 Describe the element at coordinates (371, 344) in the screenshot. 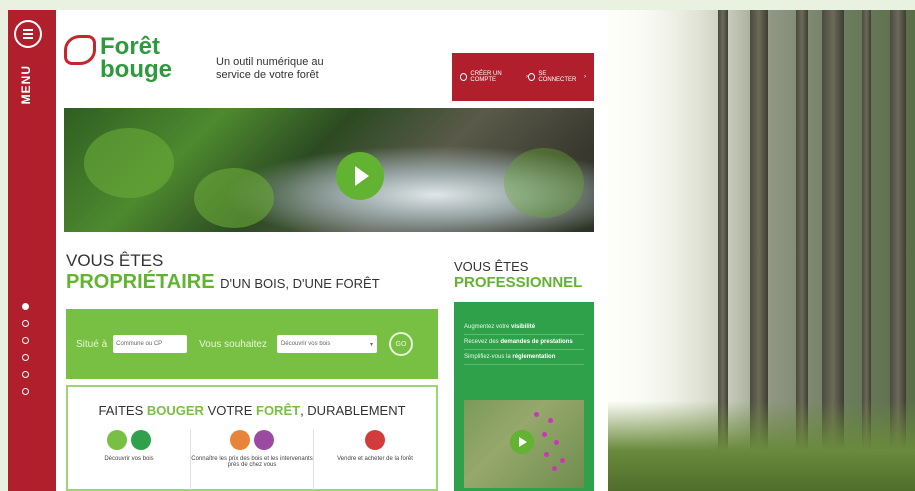

I see `chevron-down-icon: ▾` at that location.